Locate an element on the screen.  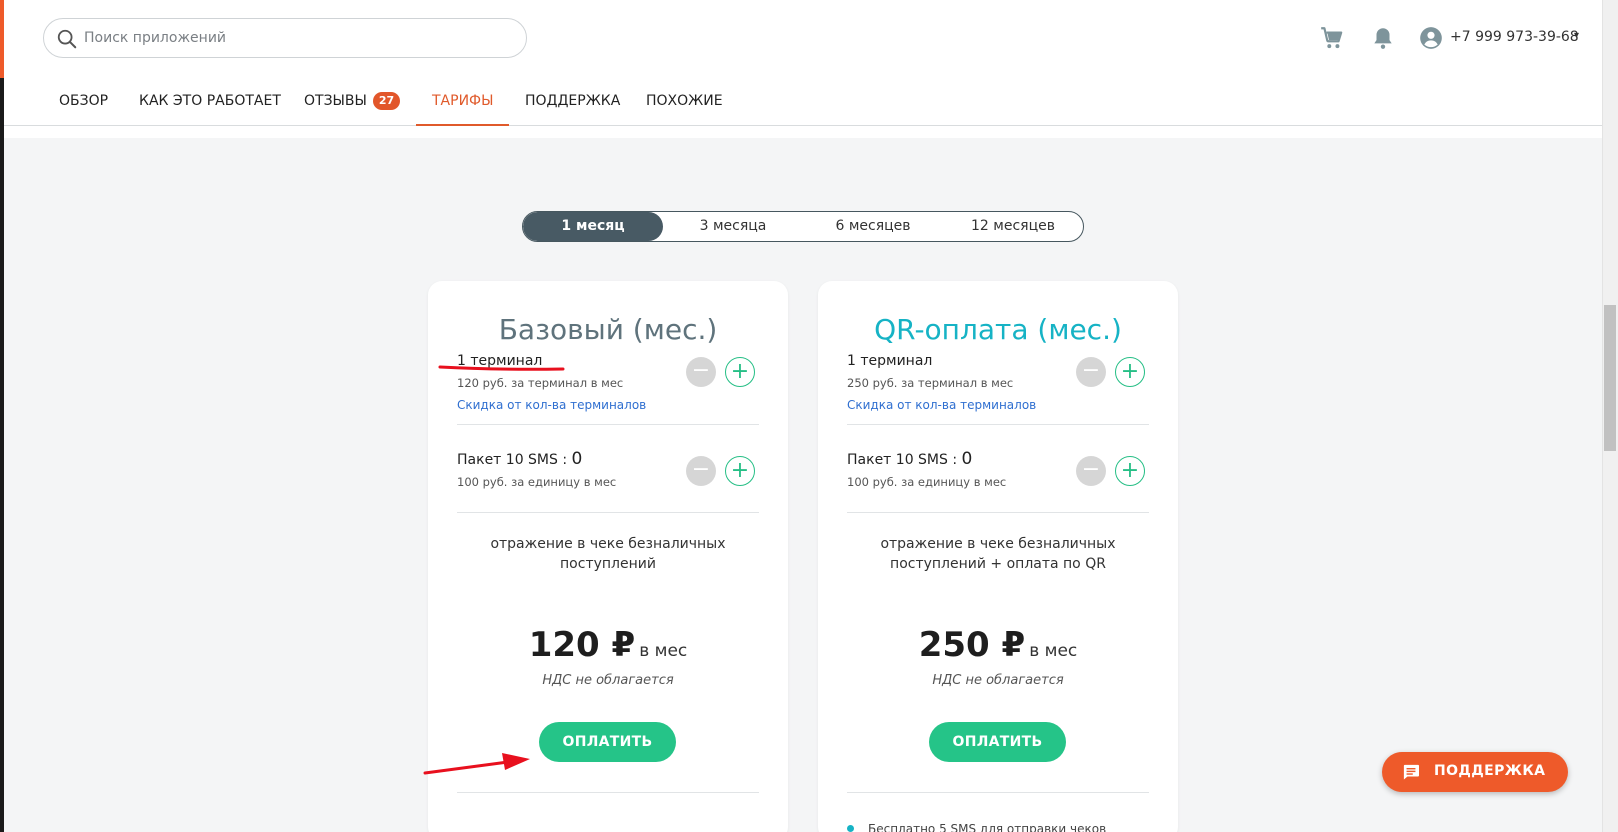
price-value: 120 ₽ is located at coordinates (582, 645).